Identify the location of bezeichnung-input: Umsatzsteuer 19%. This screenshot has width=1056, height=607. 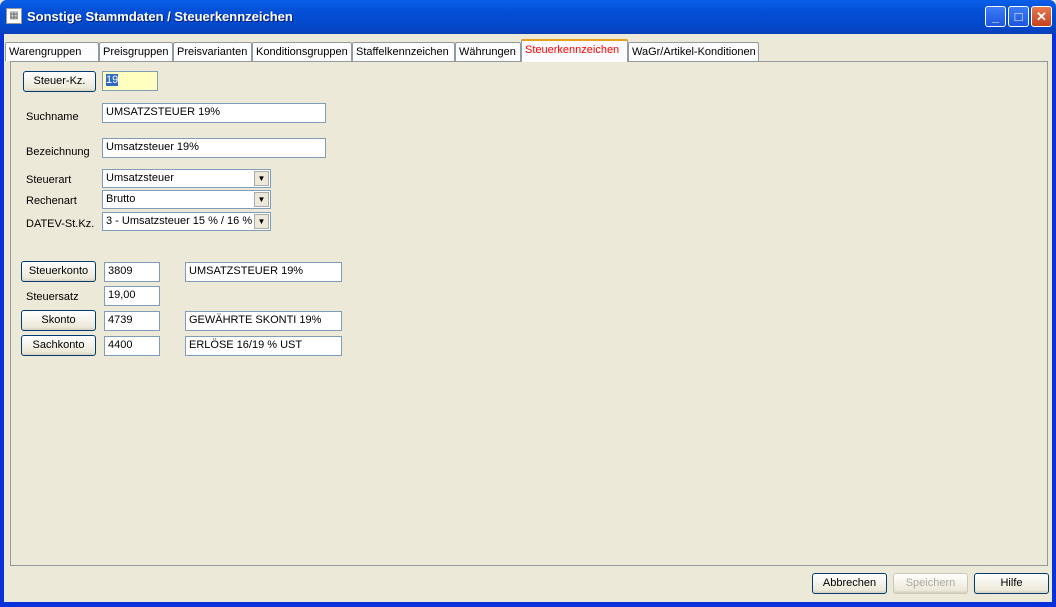
(214, 148).